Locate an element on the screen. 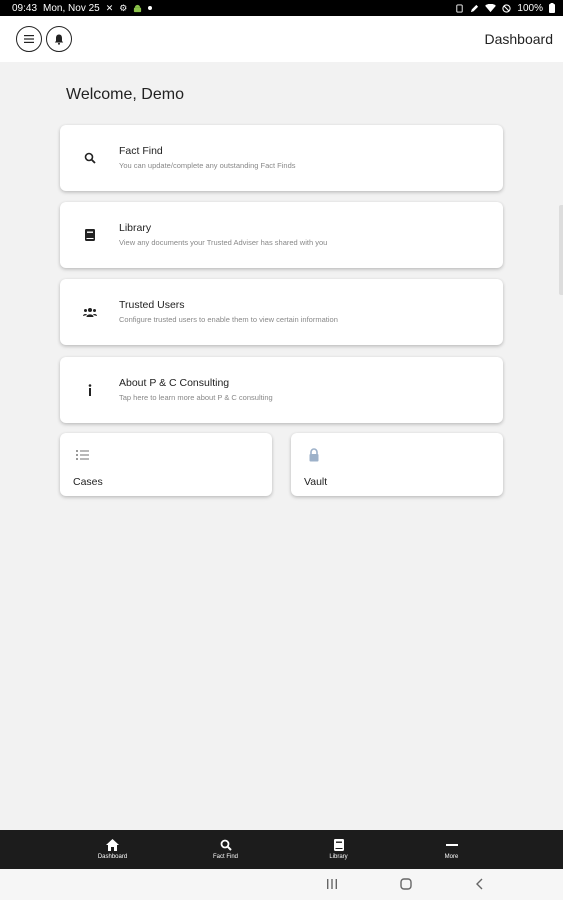  status-left: 09:43 Mon, Nov 25 ✕ ⚙ is located at coordinates (82, 8).